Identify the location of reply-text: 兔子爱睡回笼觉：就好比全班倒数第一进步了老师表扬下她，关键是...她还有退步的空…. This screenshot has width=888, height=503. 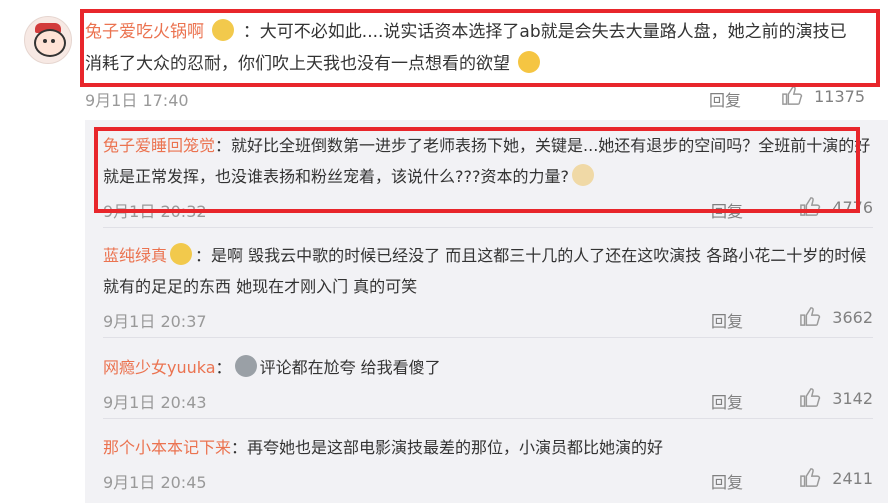
(488, 161).